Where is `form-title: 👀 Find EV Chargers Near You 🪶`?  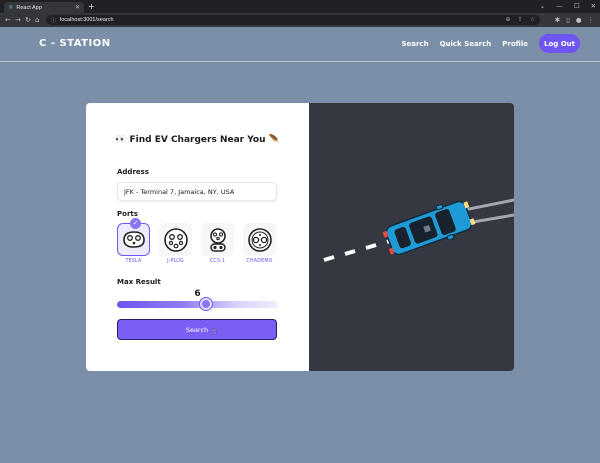
form-title: 👀 Find EV Chargers Near You 🪶 is located at coordinates (197, 140).